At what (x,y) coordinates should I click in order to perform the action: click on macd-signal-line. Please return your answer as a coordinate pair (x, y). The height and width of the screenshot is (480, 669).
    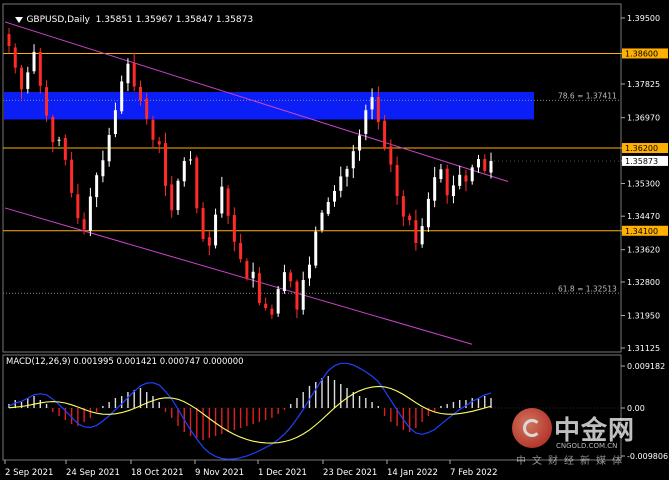
    Looking at the image, I should click on (250, 414).